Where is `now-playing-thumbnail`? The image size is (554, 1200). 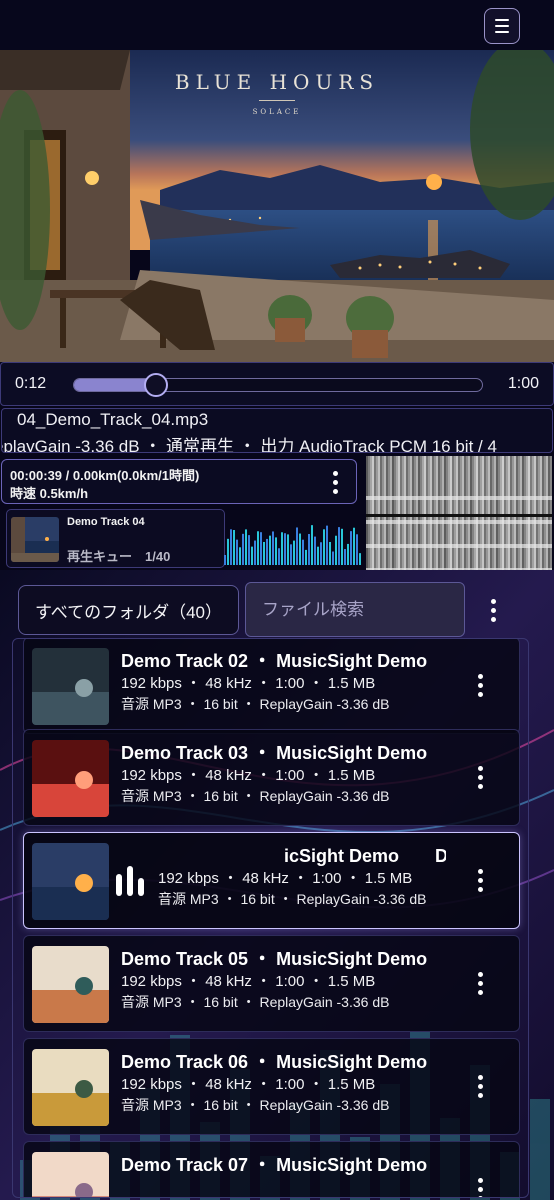 now-playing-thumbnail is located at coordinates (35, 539).